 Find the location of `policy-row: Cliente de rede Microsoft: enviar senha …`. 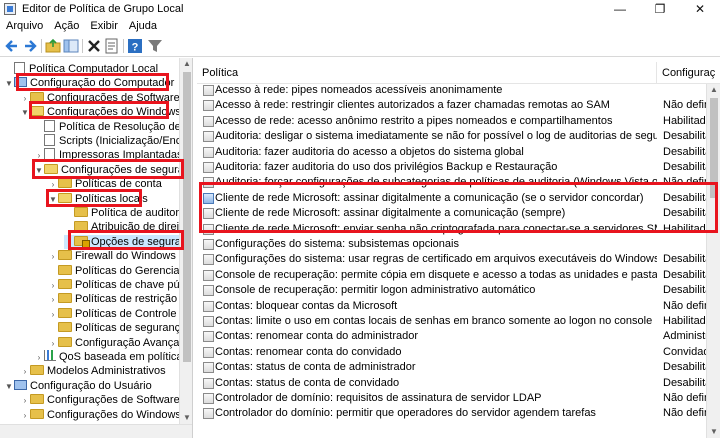

policy-row: Cliente de rede Microsoft: enviar senha … is located at coordinates (451, 229).